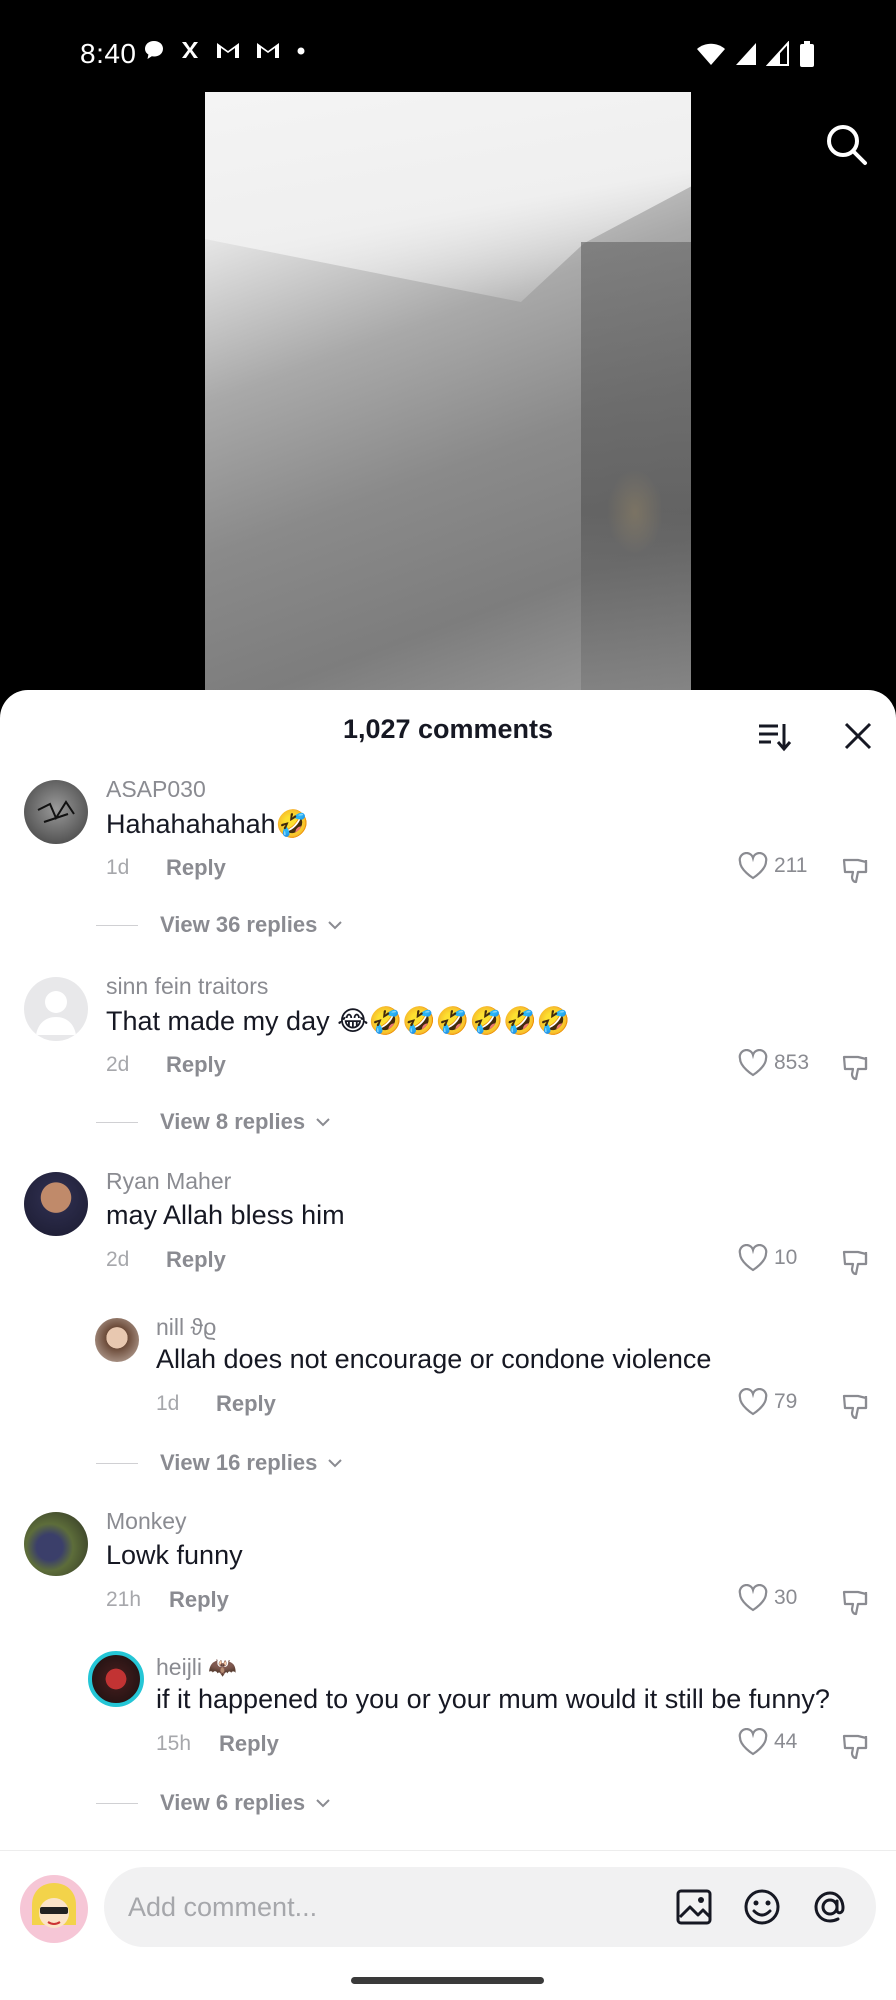 This screenshot has height=2000, width=896. I want to click on close-icon, so click(858, 736).